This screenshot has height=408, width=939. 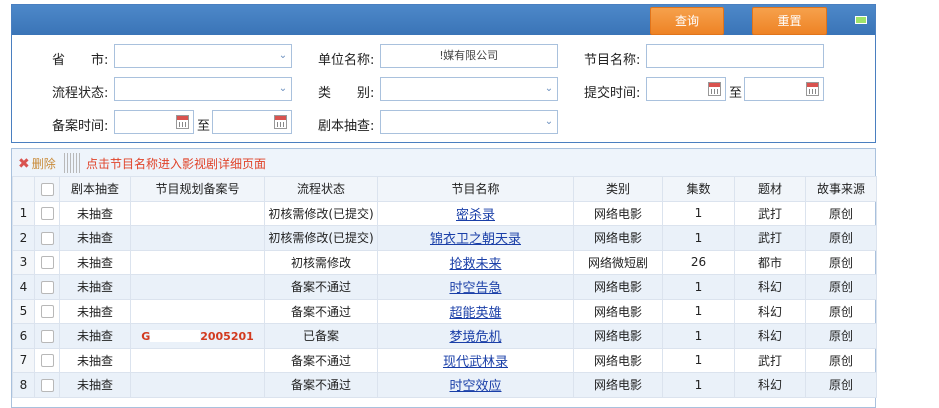 I want to click on select-all-checkbox-cell, so click(x=47, y=189).